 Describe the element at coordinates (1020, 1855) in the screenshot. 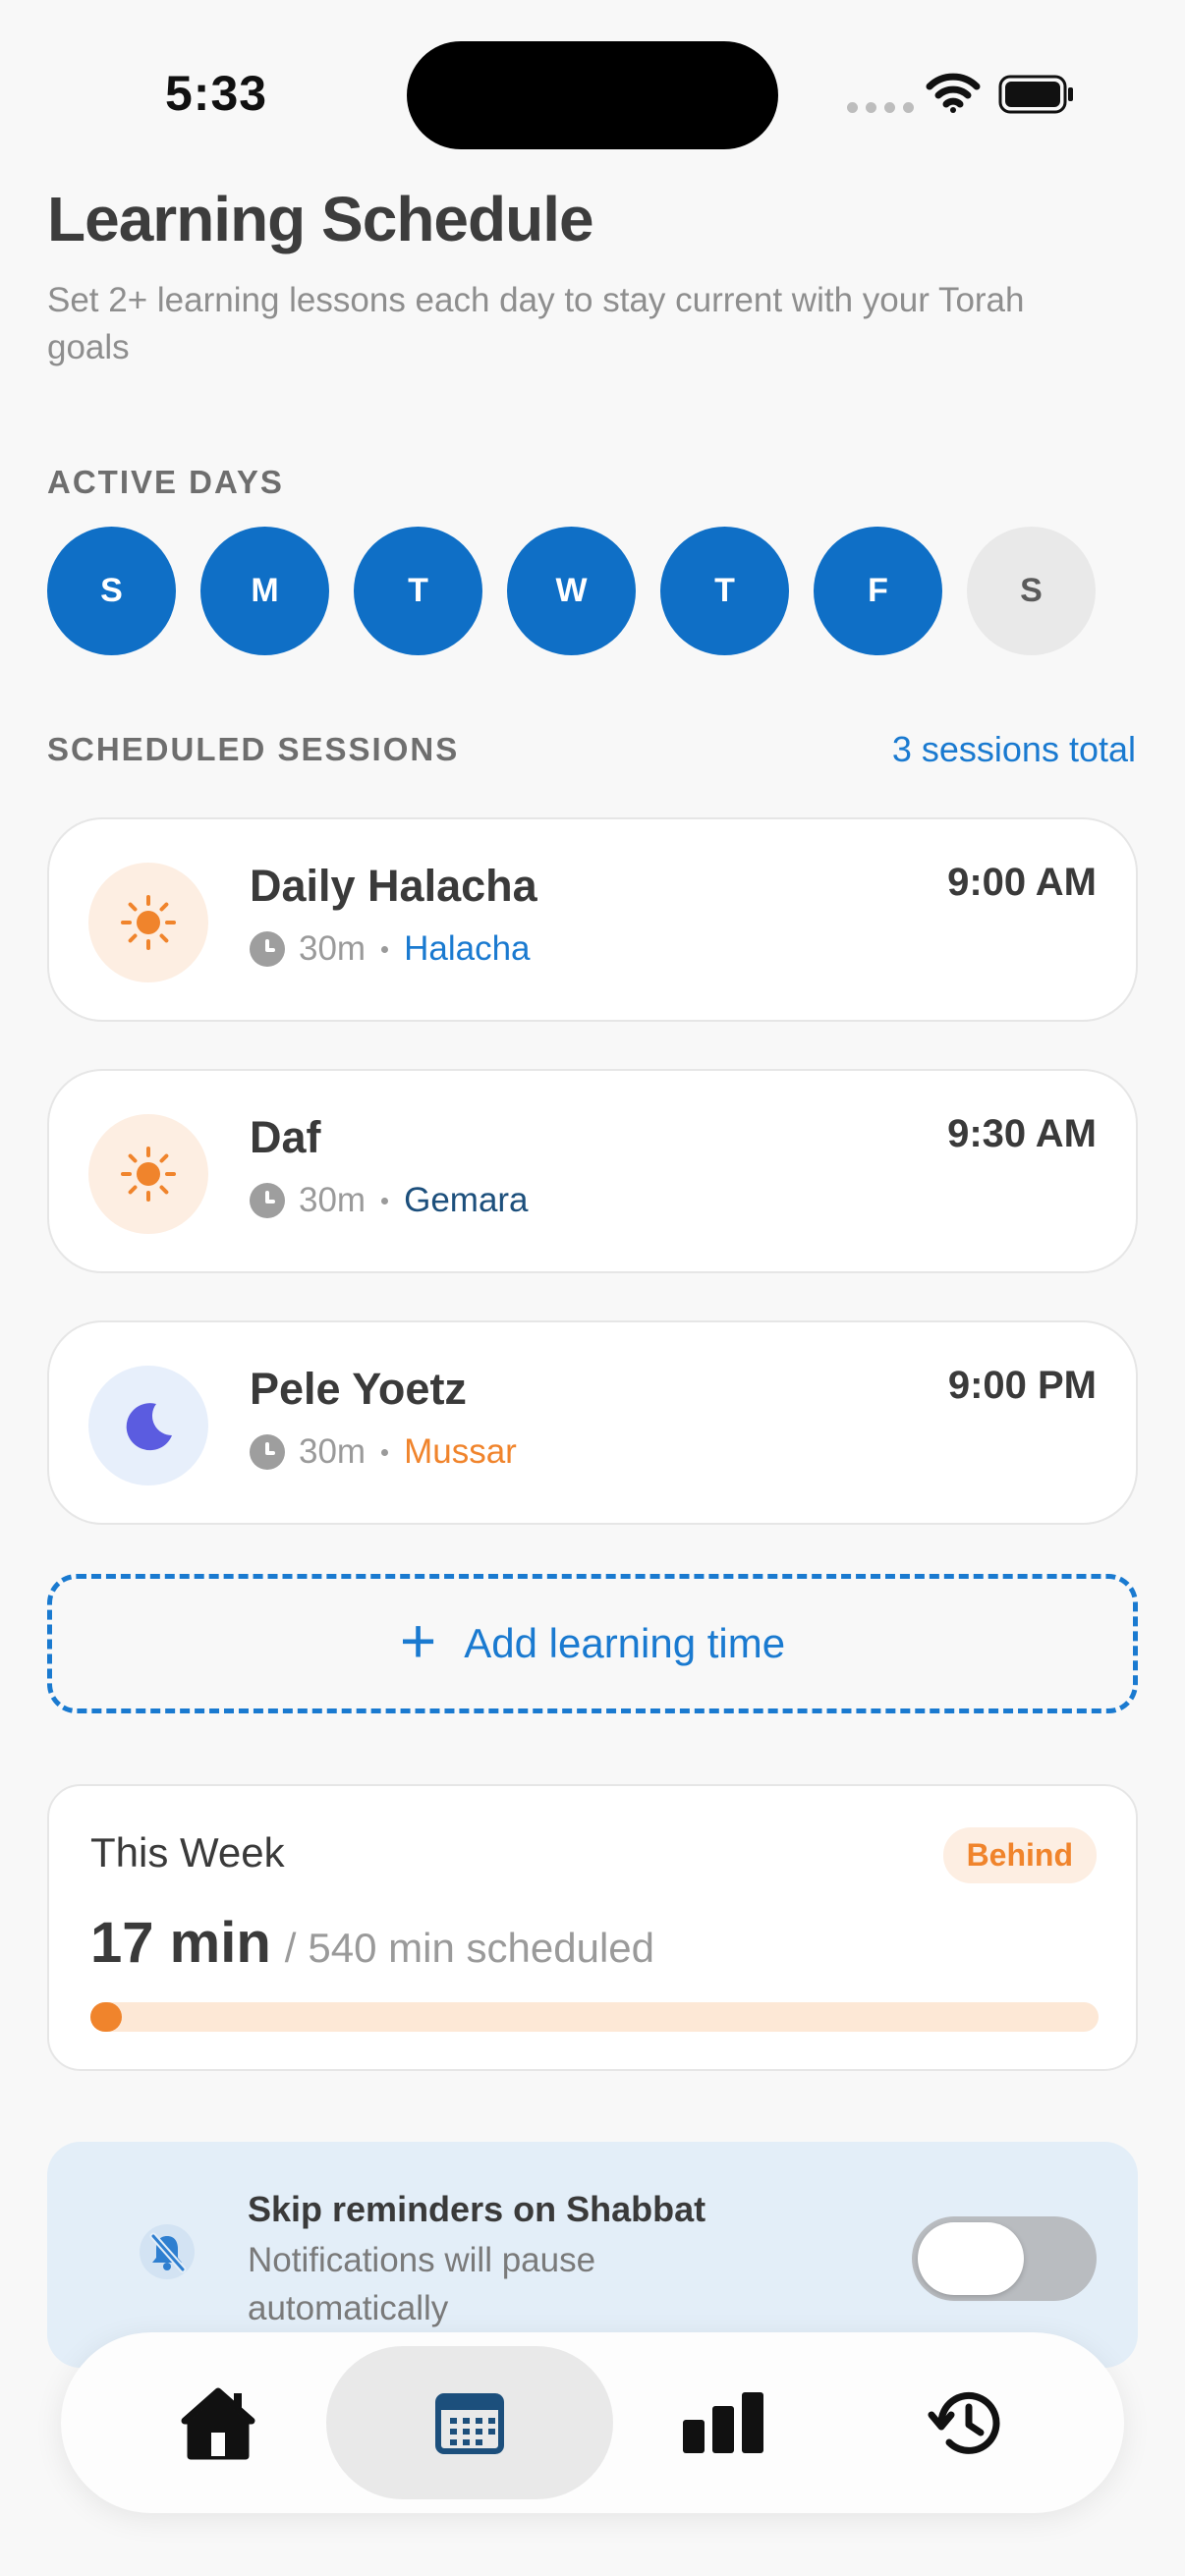

I see `status-badge: Behind` at that location.